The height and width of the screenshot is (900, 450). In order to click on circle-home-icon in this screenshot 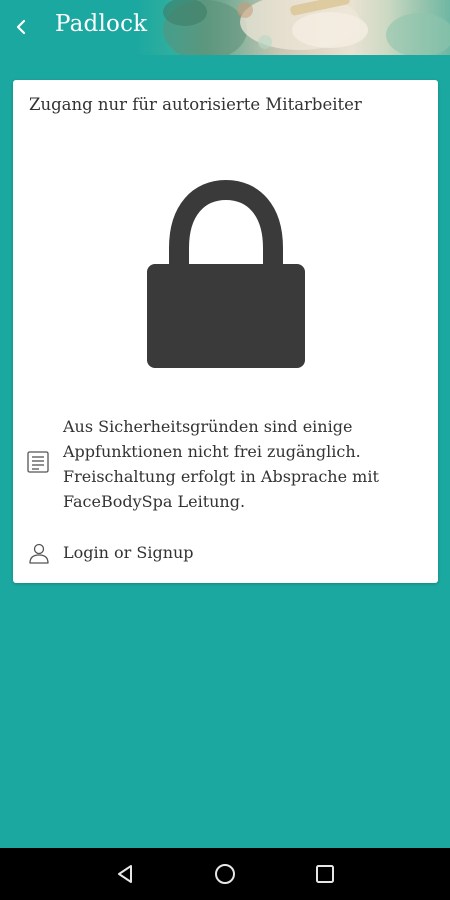, I will do `click(225, 874)`.